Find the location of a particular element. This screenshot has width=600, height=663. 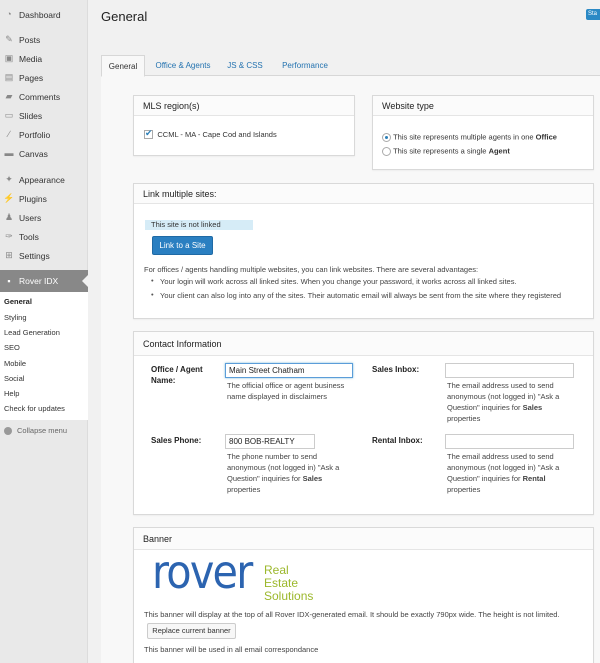

sidebar-item-label: Comments is located at coordinates (40, 96).